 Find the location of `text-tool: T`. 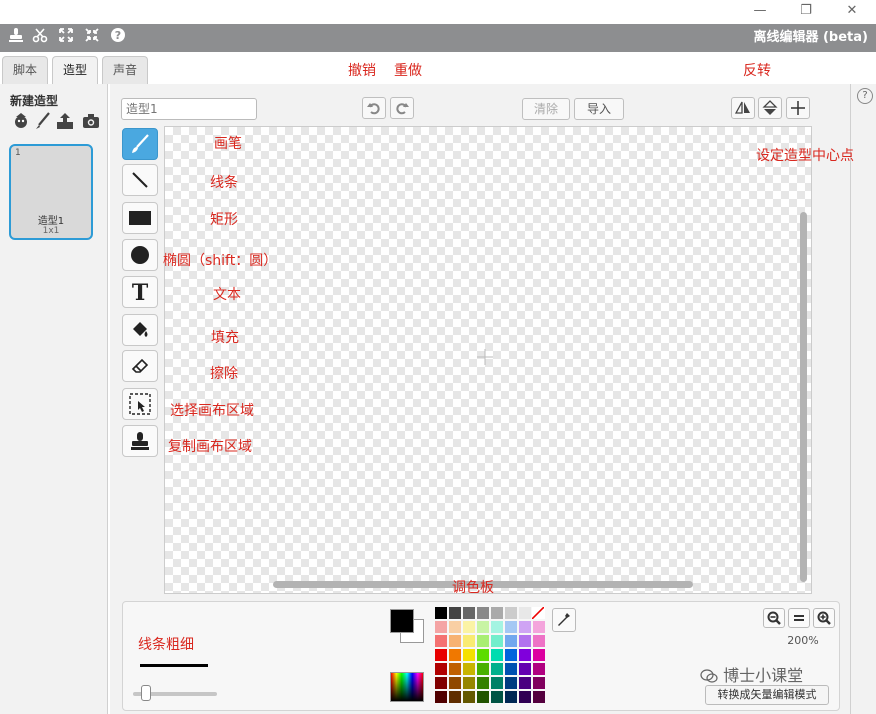

text-tool: T is located at coordinates (140, 292).